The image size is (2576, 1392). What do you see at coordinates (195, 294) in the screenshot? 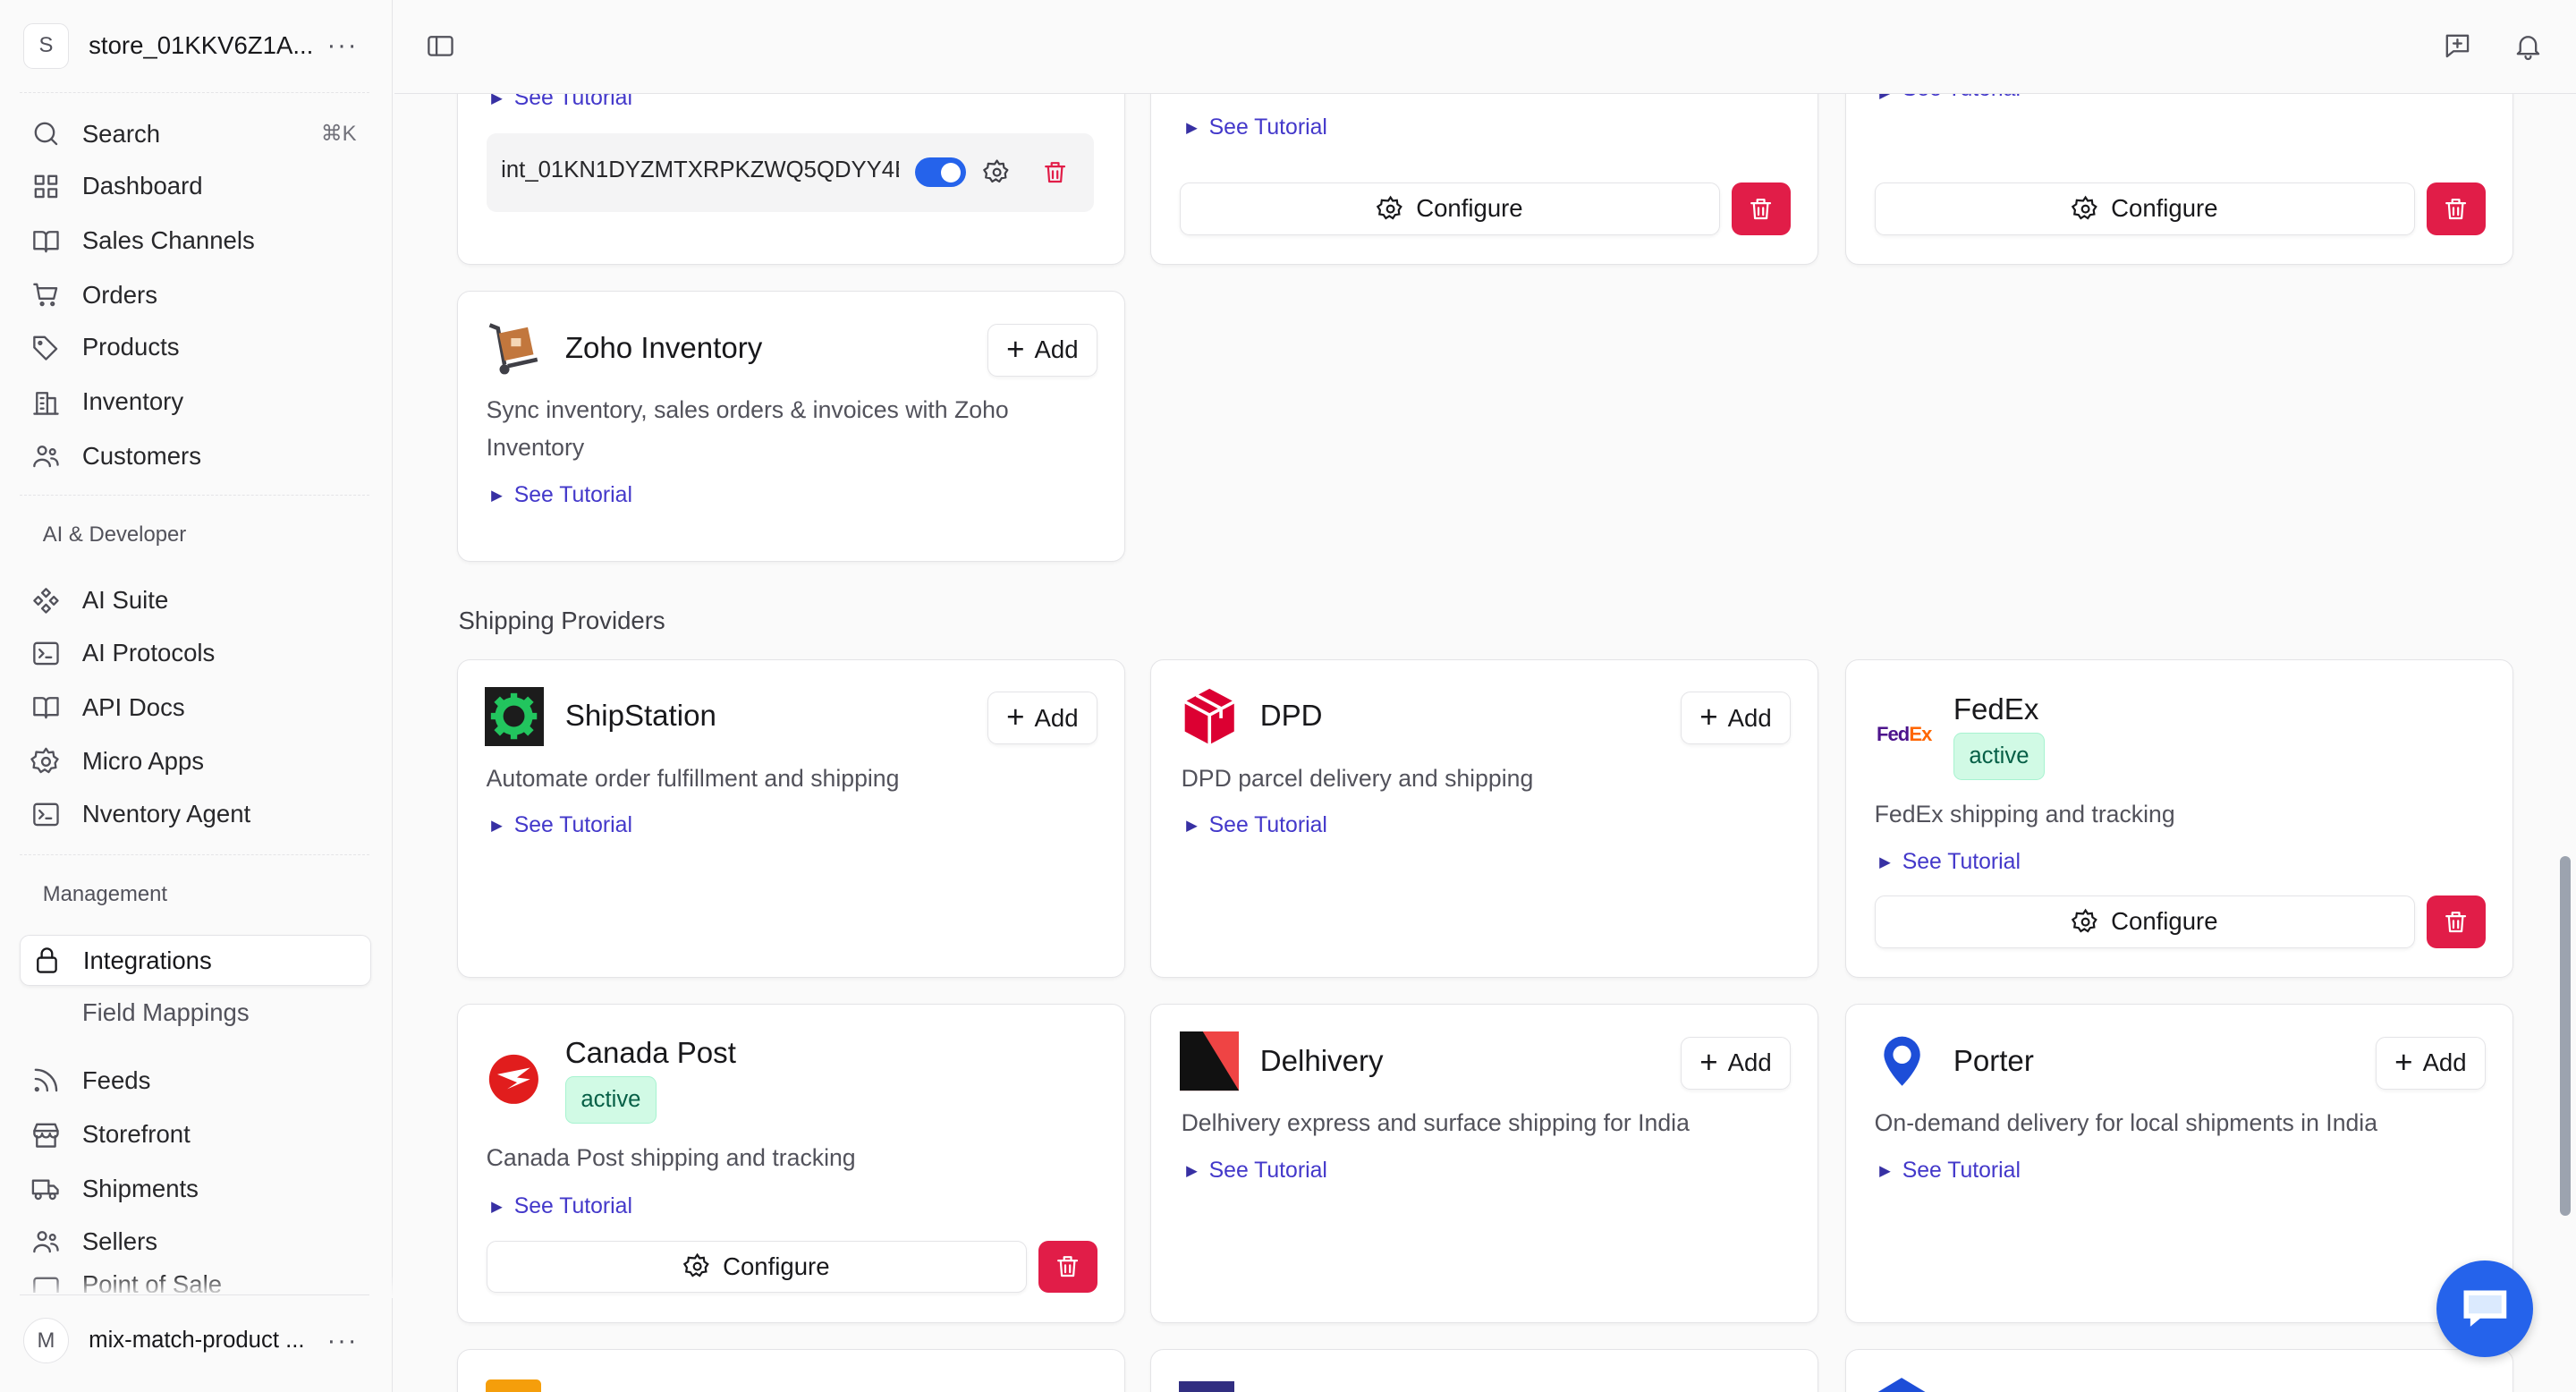
I see `nav-orders: Orders` at bounding box center [195, 294].